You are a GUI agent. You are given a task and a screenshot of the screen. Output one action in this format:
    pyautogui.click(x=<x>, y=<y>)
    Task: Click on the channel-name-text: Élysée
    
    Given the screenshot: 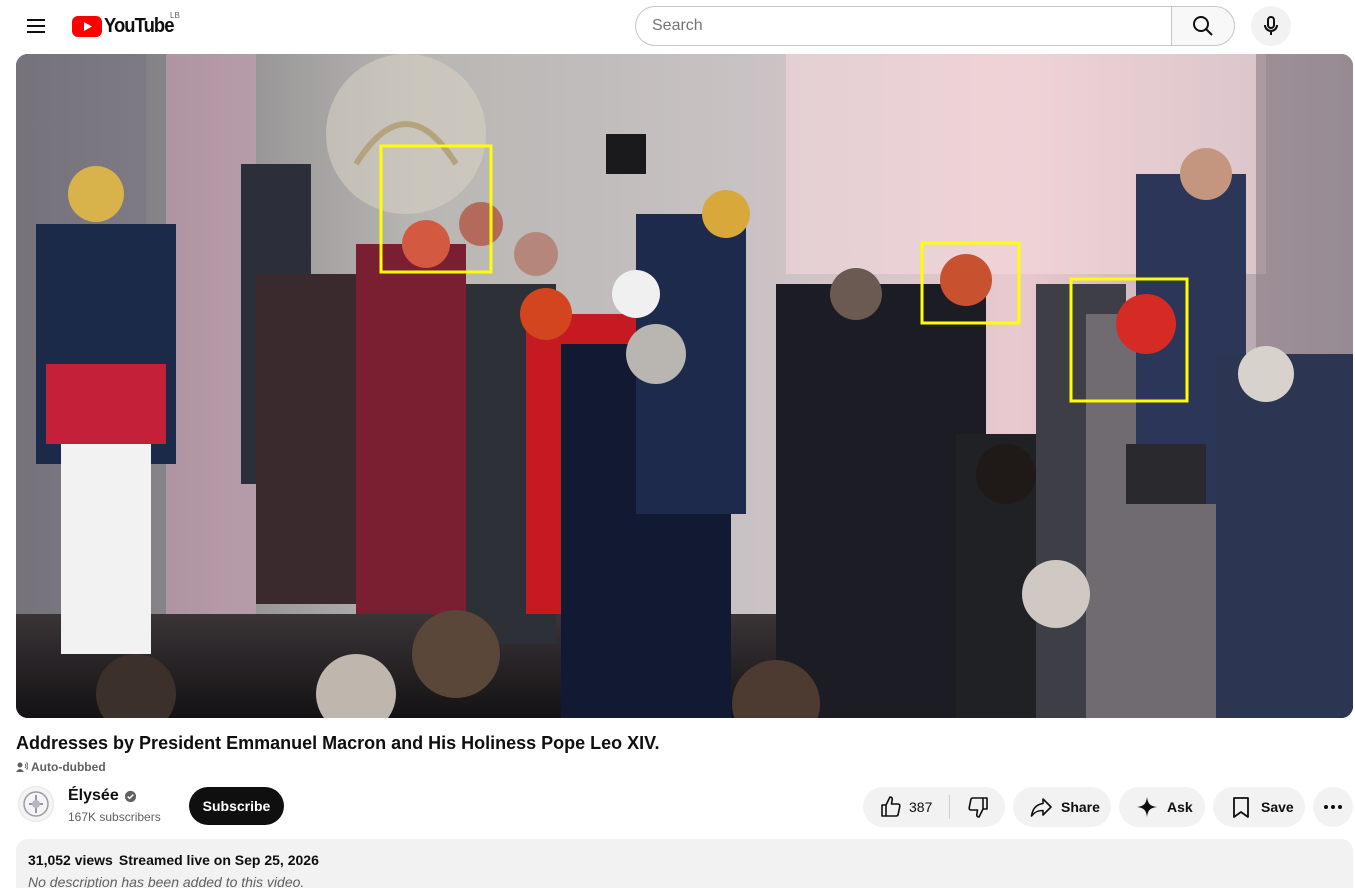 What is the action you would take?
    pyautogui.click(x=93, y=795)
    